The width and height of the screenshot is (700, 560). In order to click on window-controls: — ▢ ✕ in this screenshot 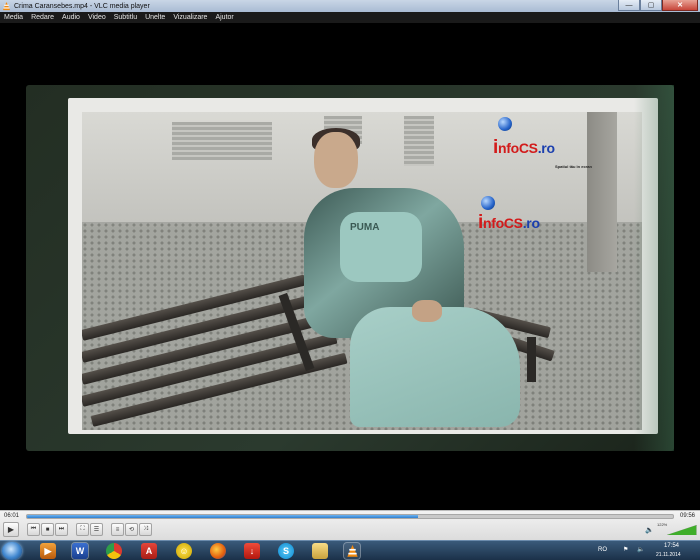, I will do `click(658, 6)`.